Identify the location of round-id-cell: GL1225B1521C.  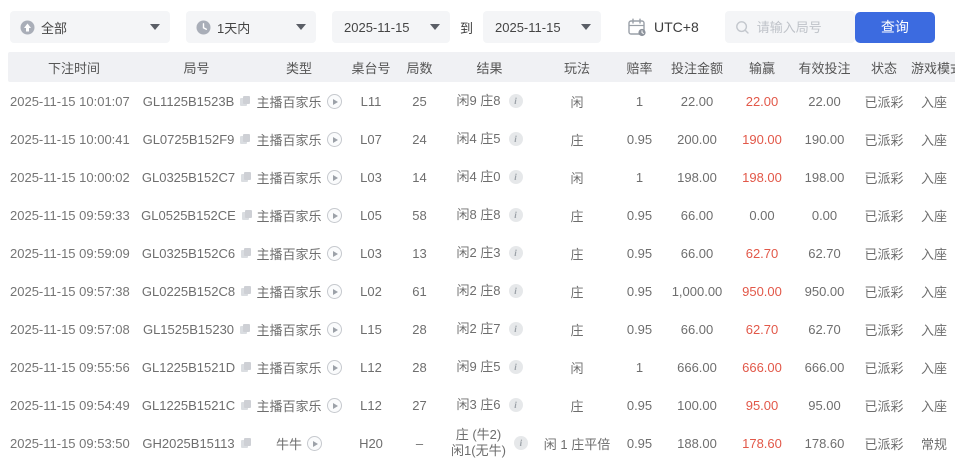
(196, 405).